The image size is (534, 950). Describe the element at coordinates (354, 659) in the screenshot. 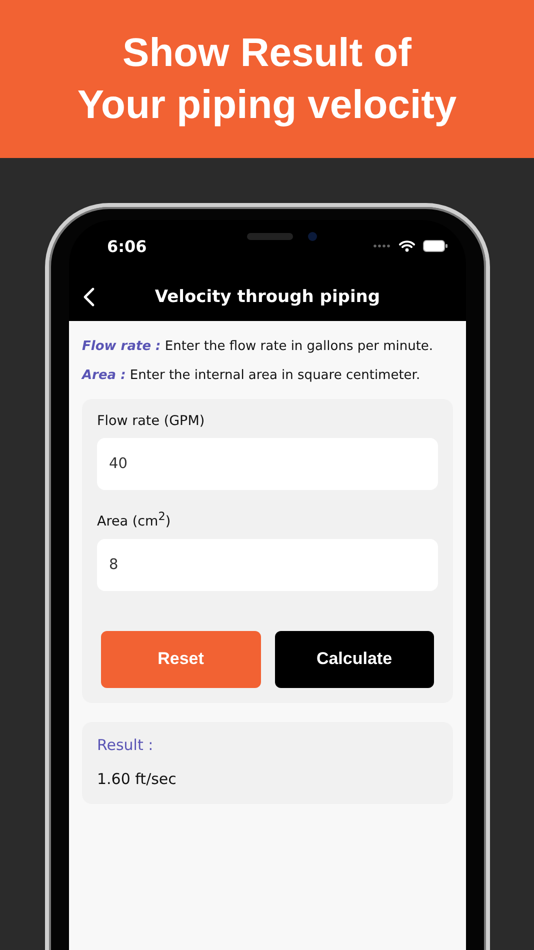

I see `calculate-button: Calculate` at that location.